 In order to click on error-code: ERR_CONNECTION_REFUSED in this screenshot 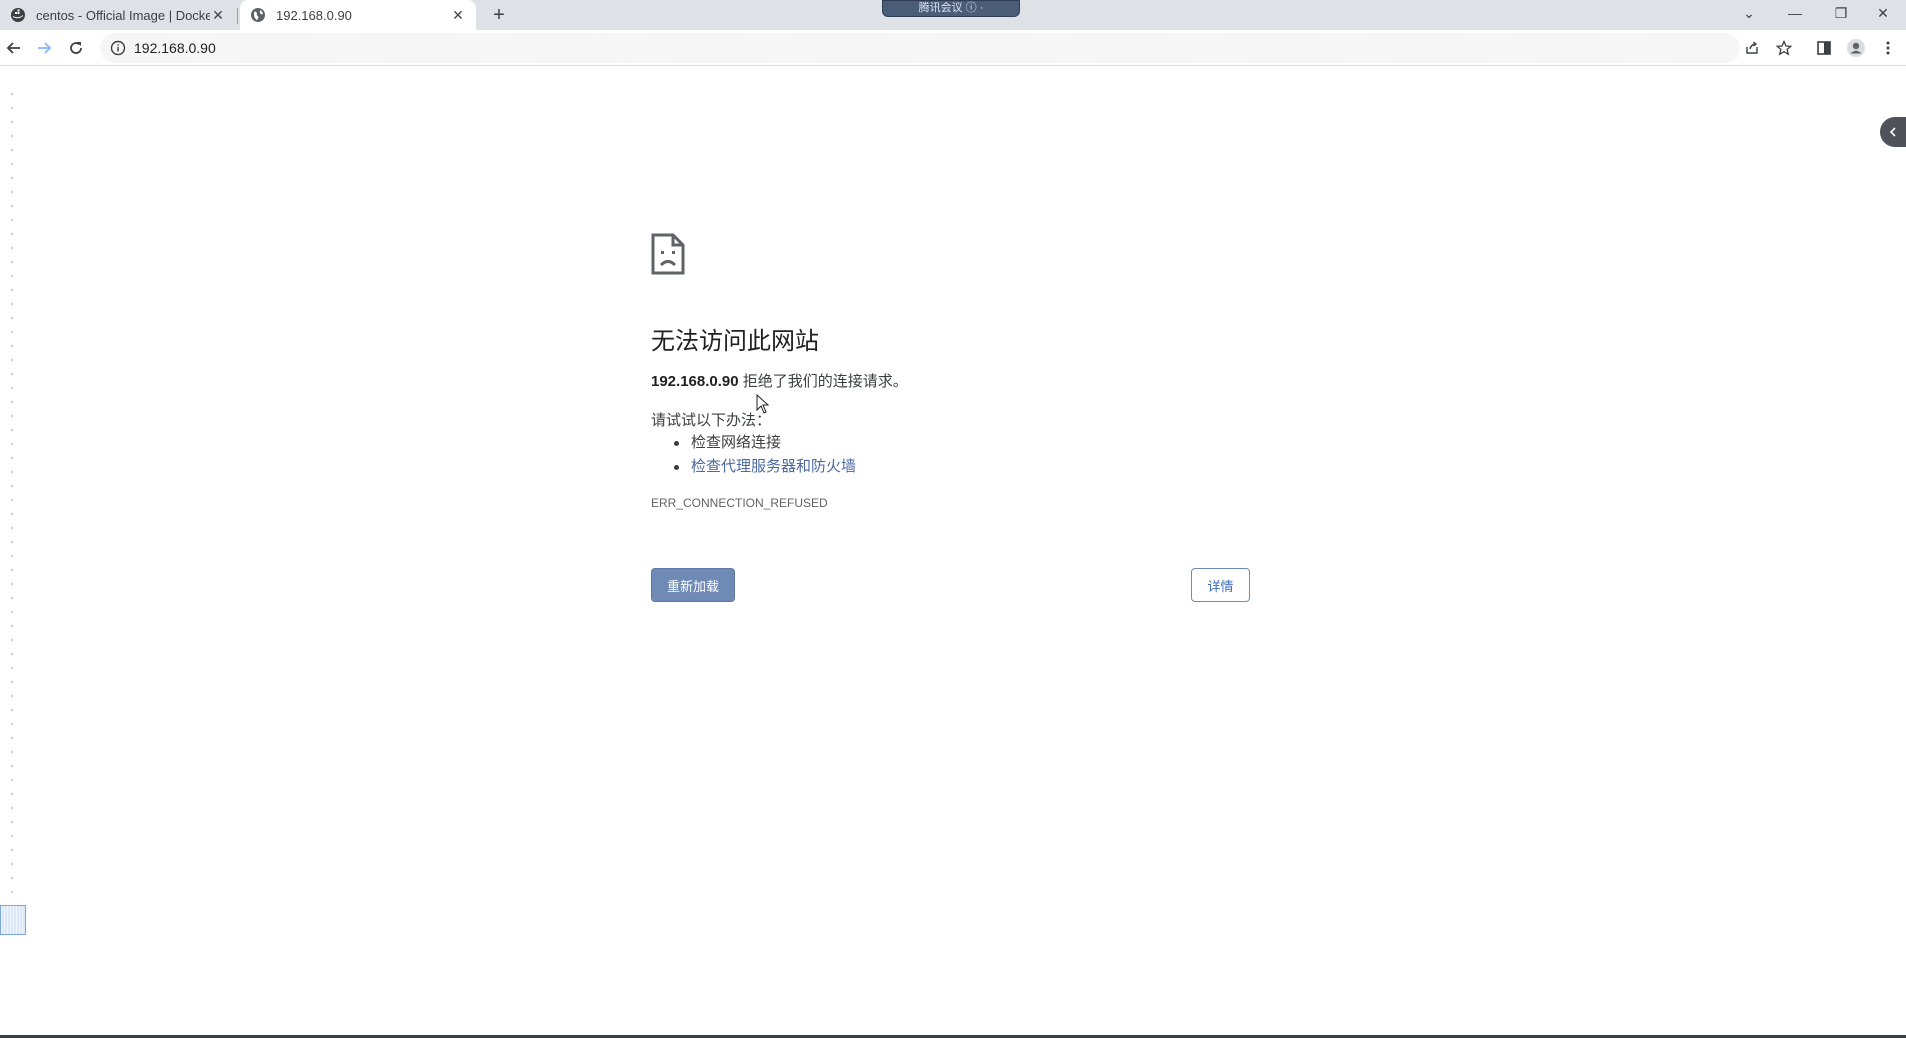, I will do `click(739, 503)`.